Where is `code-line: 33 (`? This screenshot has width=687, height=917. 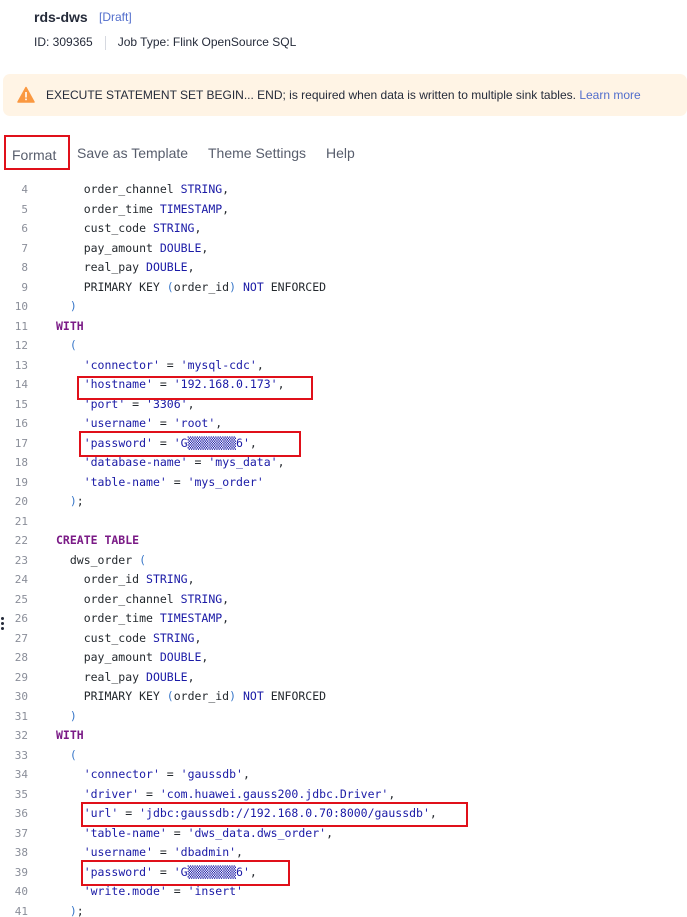
code-line: 33 ( is located at coordinates (343, 756).